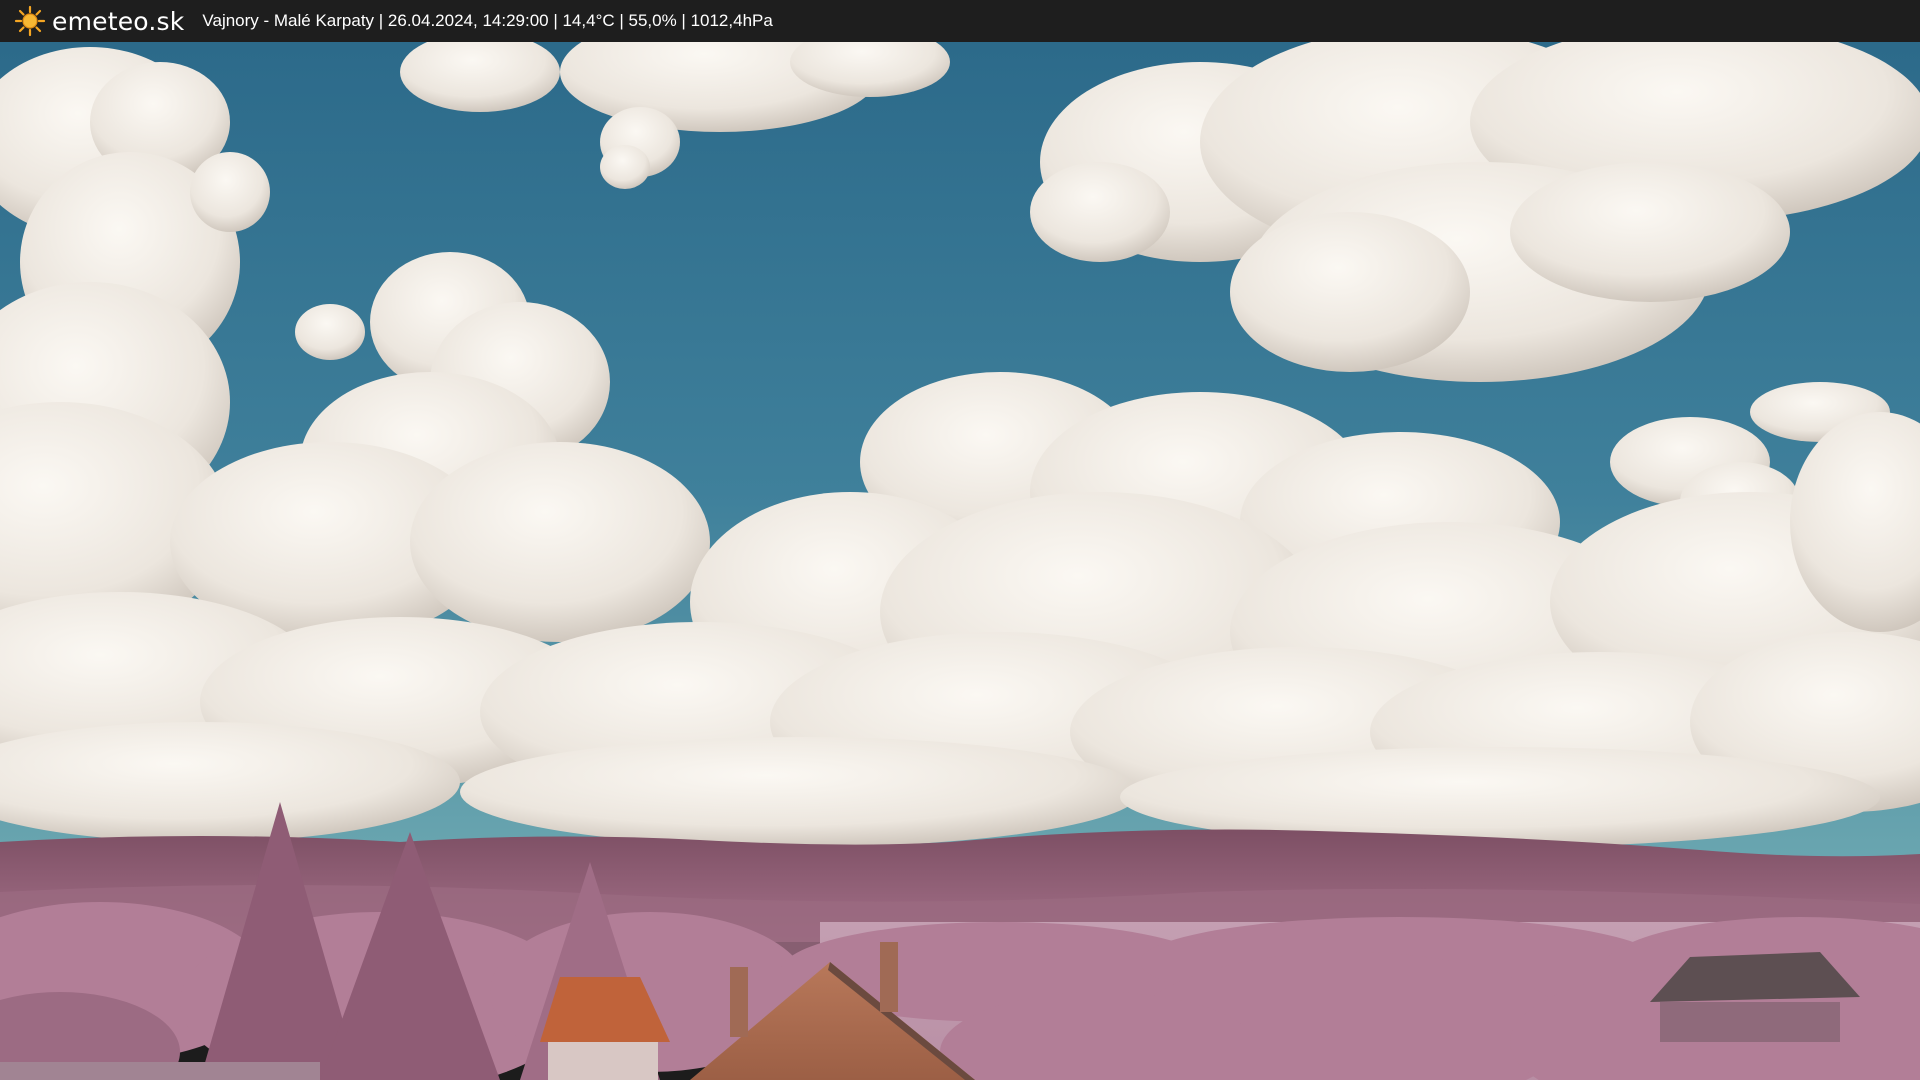  Describe the element at coordinates (30, 21) in the screenshot. I see `sun-icon` at that location.